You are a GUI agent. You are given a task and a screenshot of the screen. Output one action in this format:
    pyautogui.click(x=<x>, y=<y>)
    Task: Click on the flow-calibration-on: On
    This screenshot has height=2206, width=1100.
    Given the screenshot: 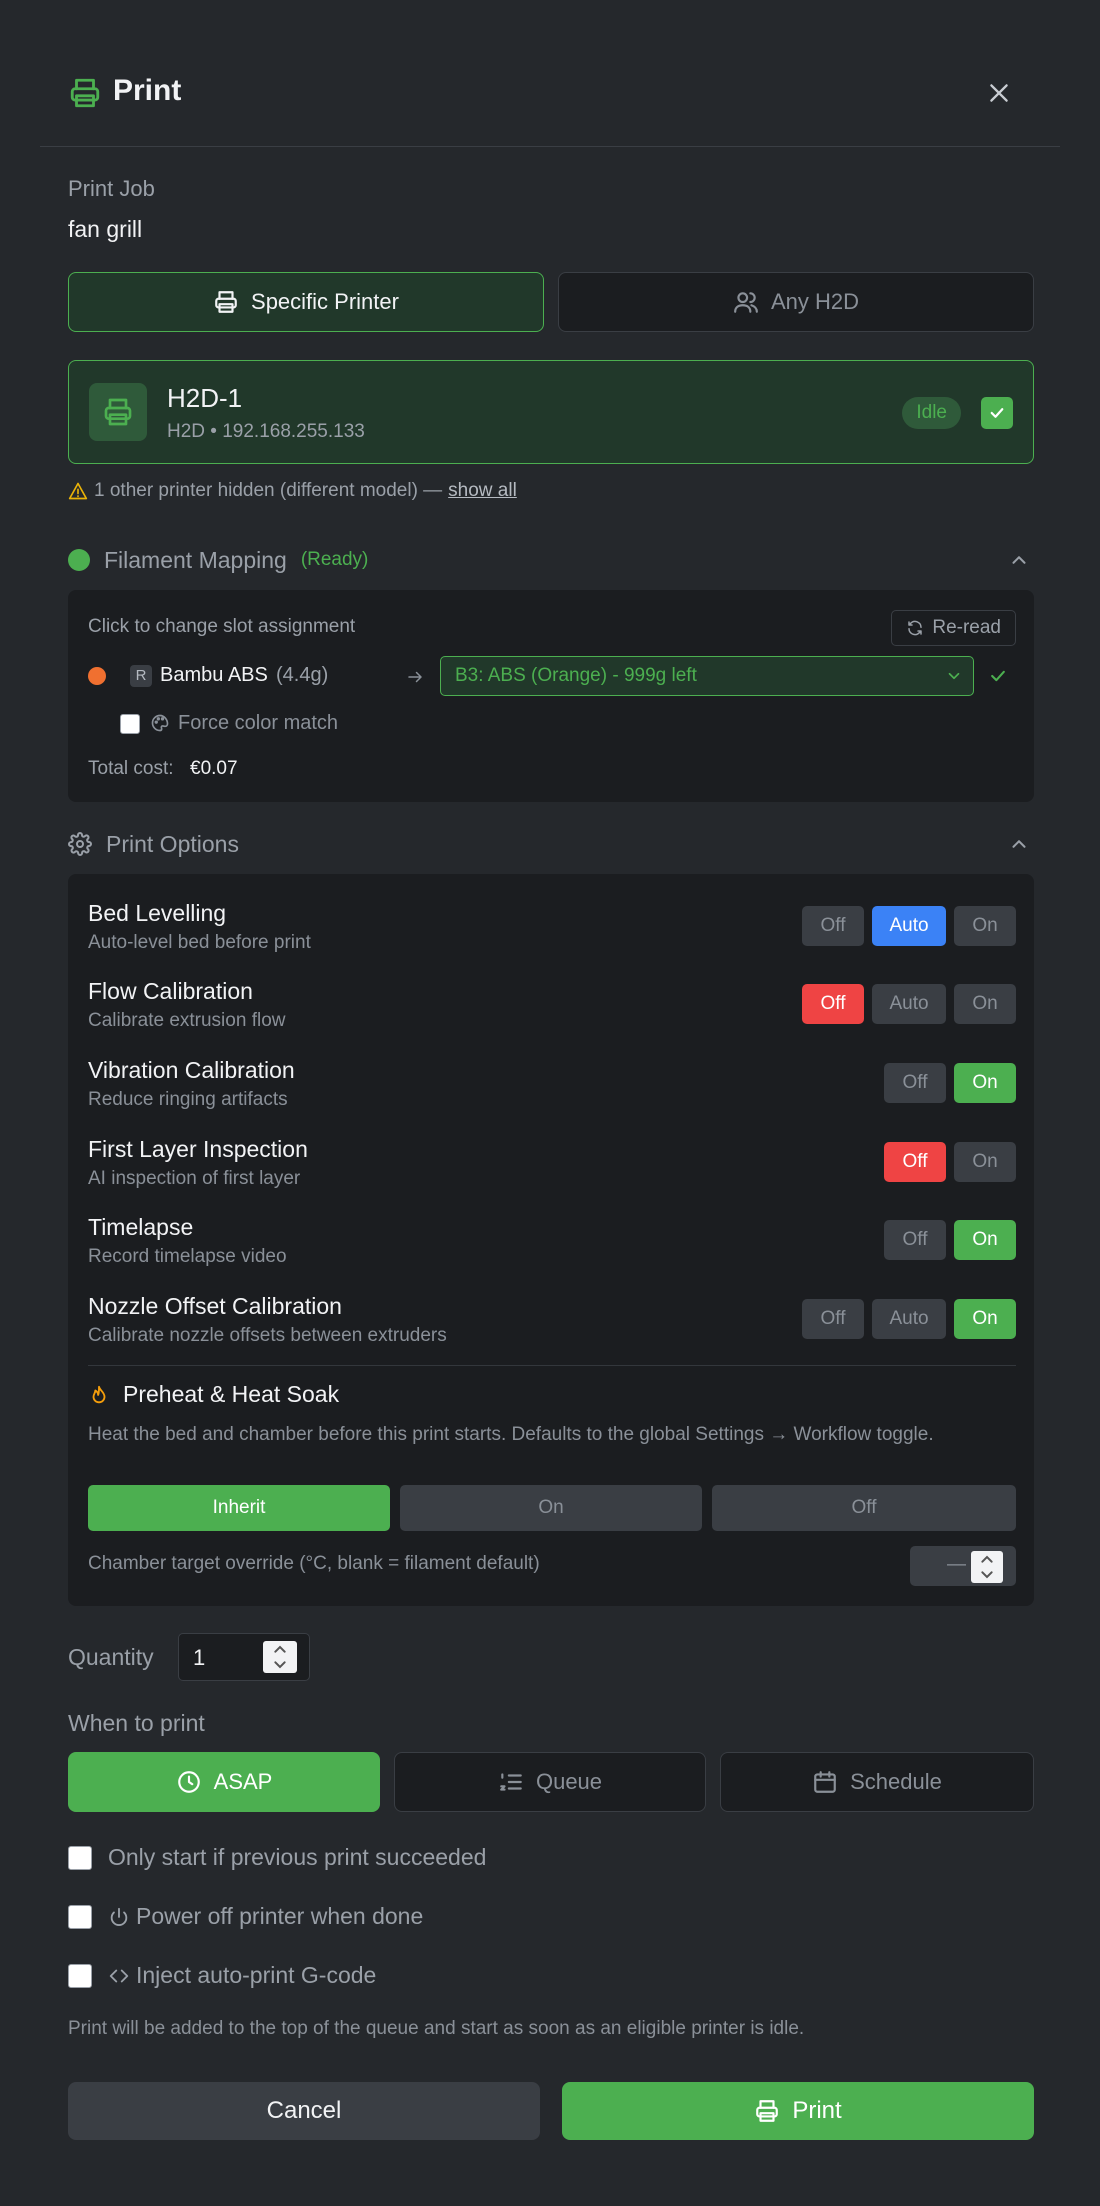 What is the action you would take?
    pyautogui.click(x=985, y=1004)
    